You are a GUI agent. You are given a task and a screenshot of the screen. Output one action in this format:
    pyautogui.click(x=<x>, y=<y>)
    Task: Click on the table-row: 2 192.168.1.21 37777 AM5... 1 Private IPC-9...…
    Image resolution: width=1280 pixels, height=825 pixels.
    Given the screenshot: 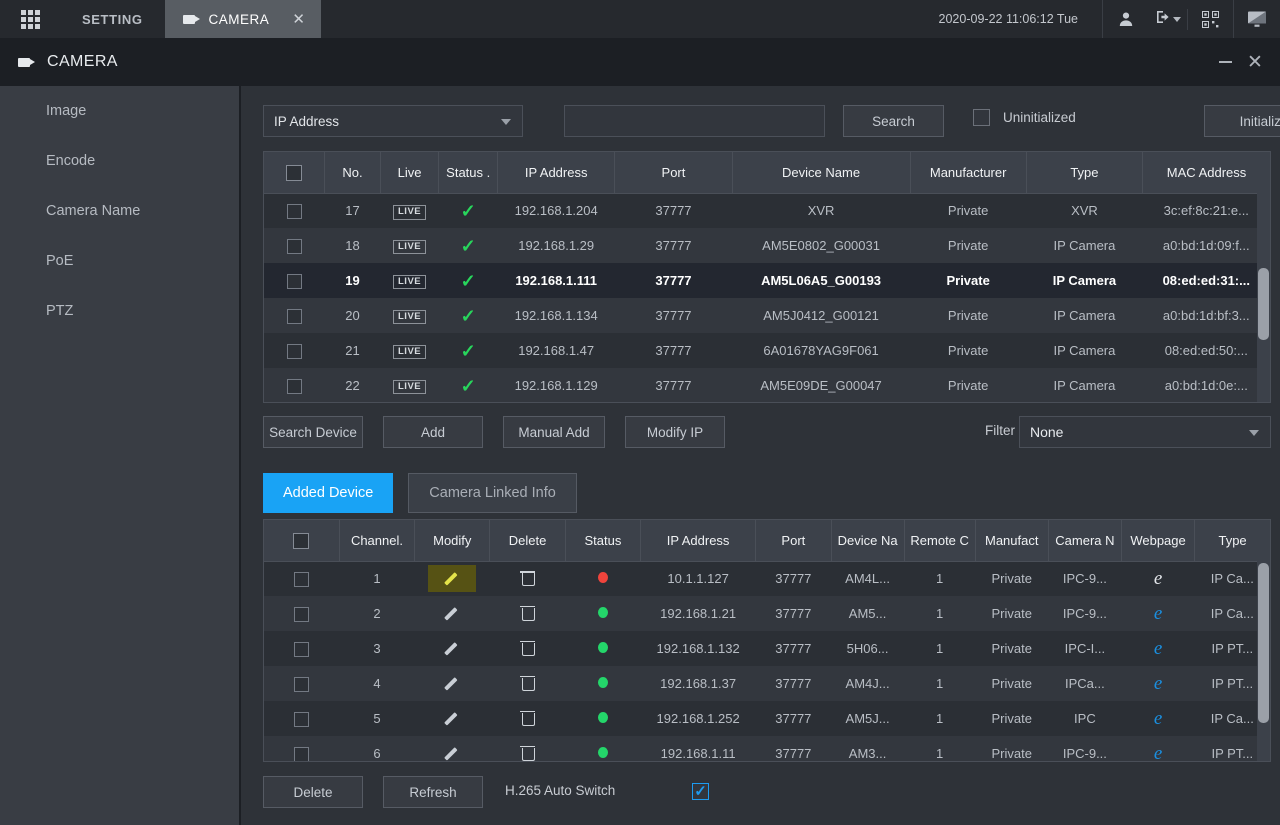 What is the action you would take?
    pyautogui.click(x=767, y=613)
    